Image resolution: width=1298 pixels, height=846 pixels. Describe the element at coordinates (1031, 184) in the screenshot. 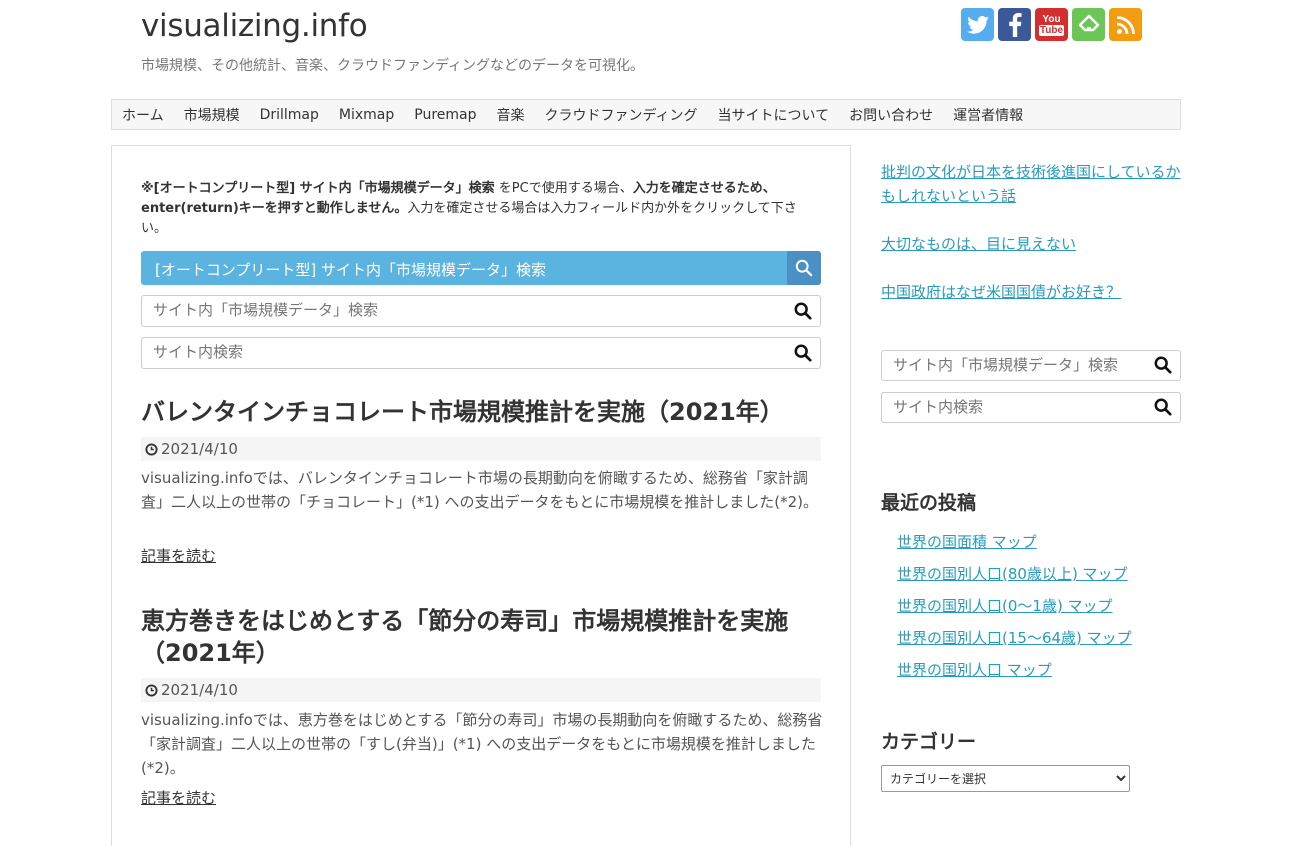

I see `featured-link: 批判の文化が日本を技術後進国にしているかもしれないという話` at that location.